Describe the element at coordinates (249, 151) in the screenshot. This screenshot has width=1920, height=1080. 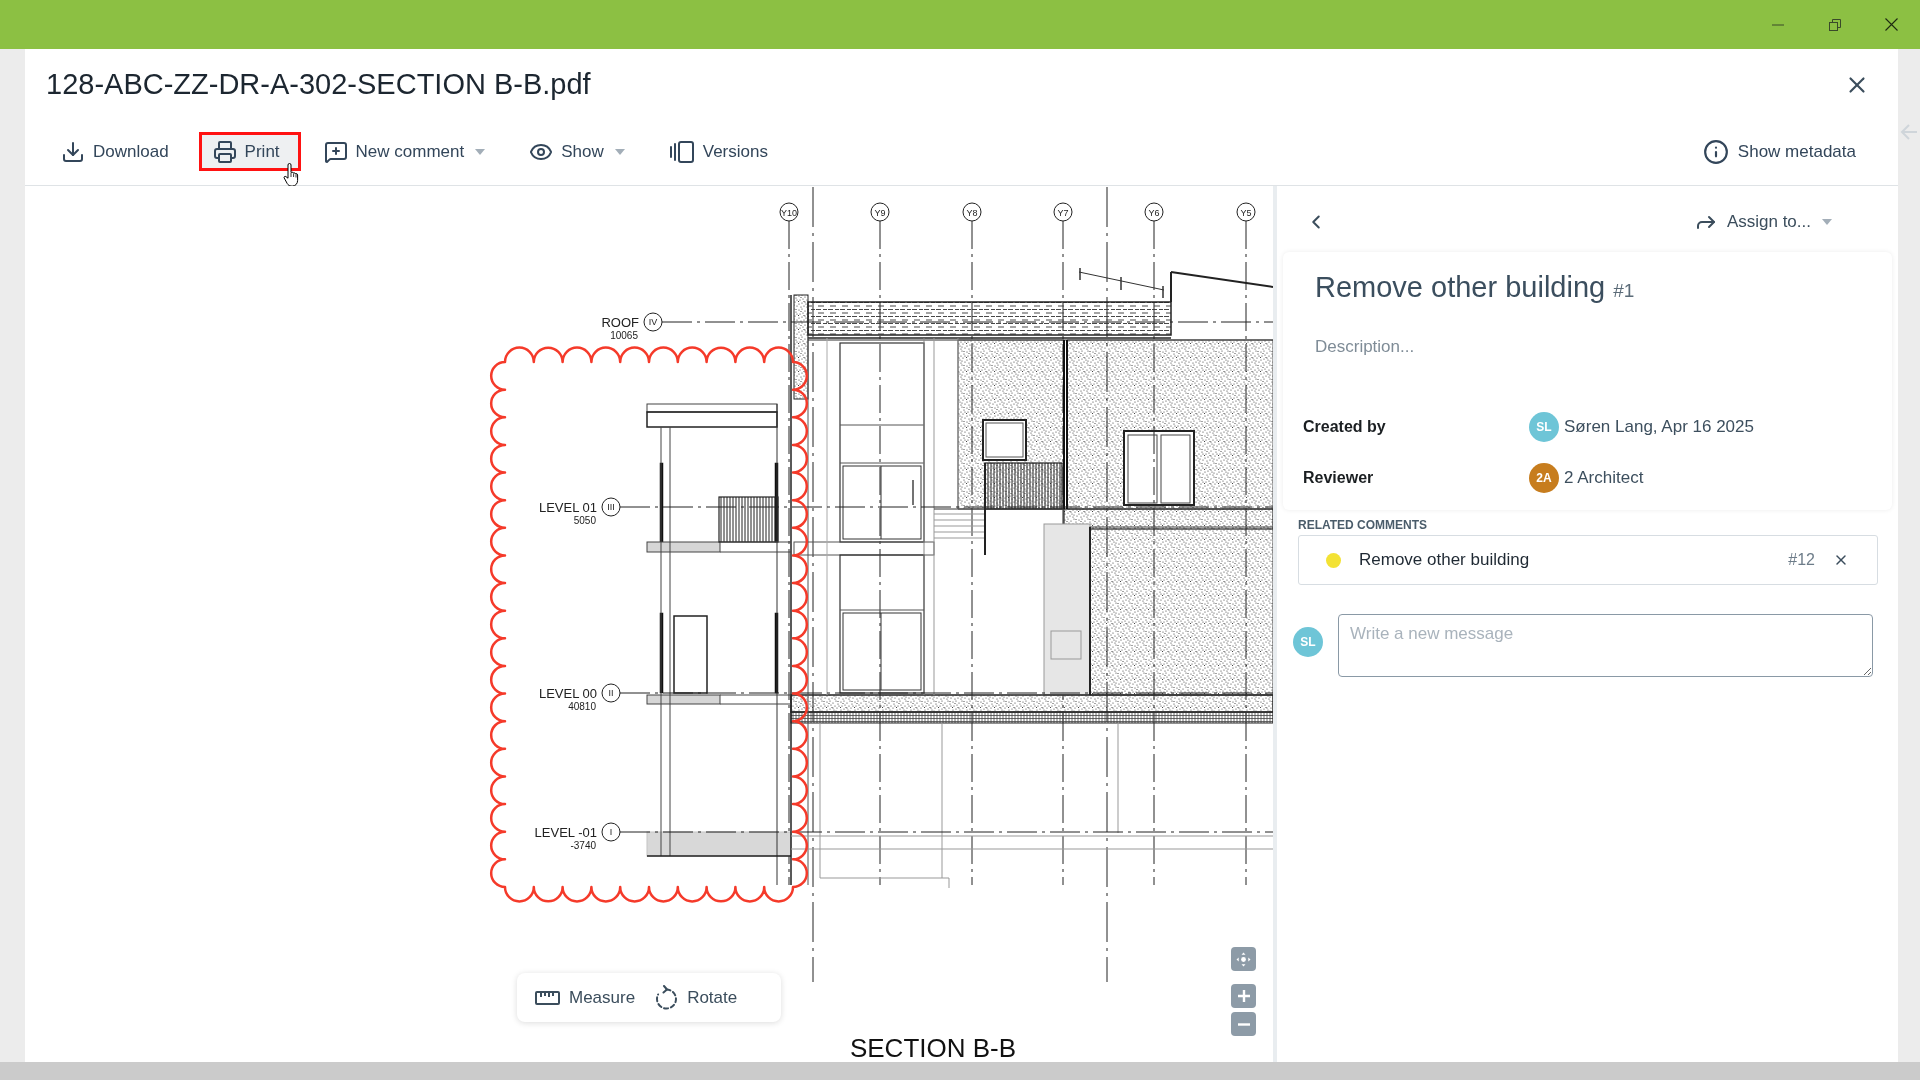
I see `toolbar-button: Print` at that location.